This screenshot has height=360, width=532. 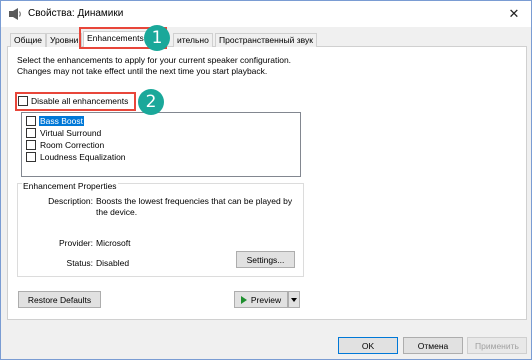 What do you see at coordinates (23, 101) in the screenshot?
I see `disable-all-checkbox` at bounding box center [23, 101].